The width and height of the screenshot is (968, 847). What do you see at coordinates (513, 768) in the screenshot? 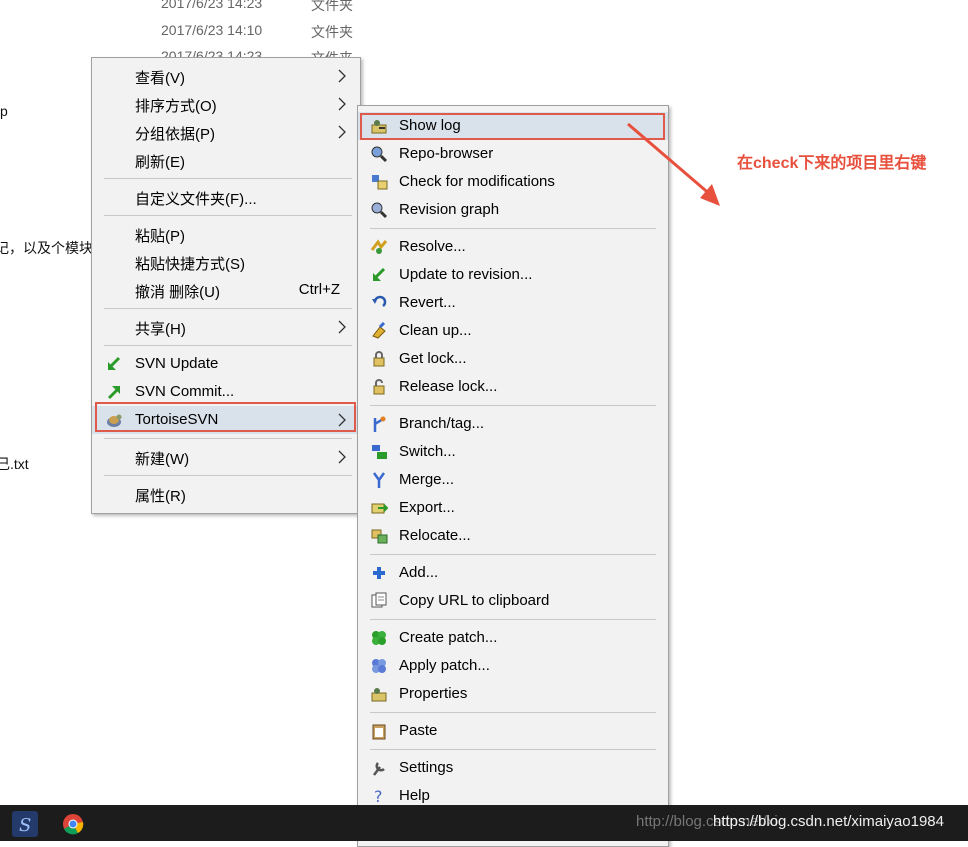
I see `submenu-item-settings: Settings` at bounding box center [513, 768].